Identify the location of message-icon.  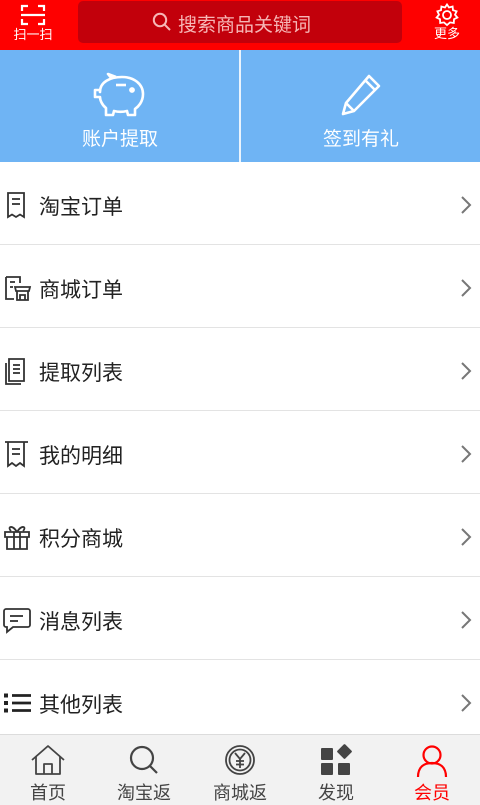
(17, 621).